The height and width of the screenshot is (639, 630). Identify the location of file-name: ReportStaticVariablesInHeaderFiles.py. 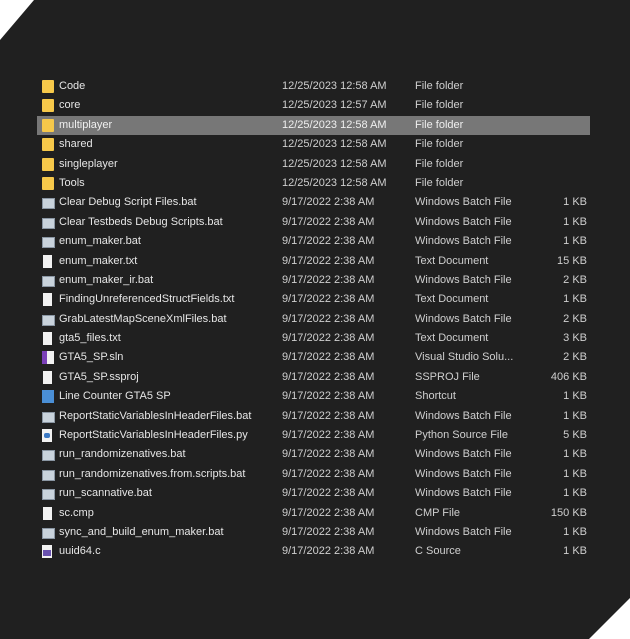
(153, 435).